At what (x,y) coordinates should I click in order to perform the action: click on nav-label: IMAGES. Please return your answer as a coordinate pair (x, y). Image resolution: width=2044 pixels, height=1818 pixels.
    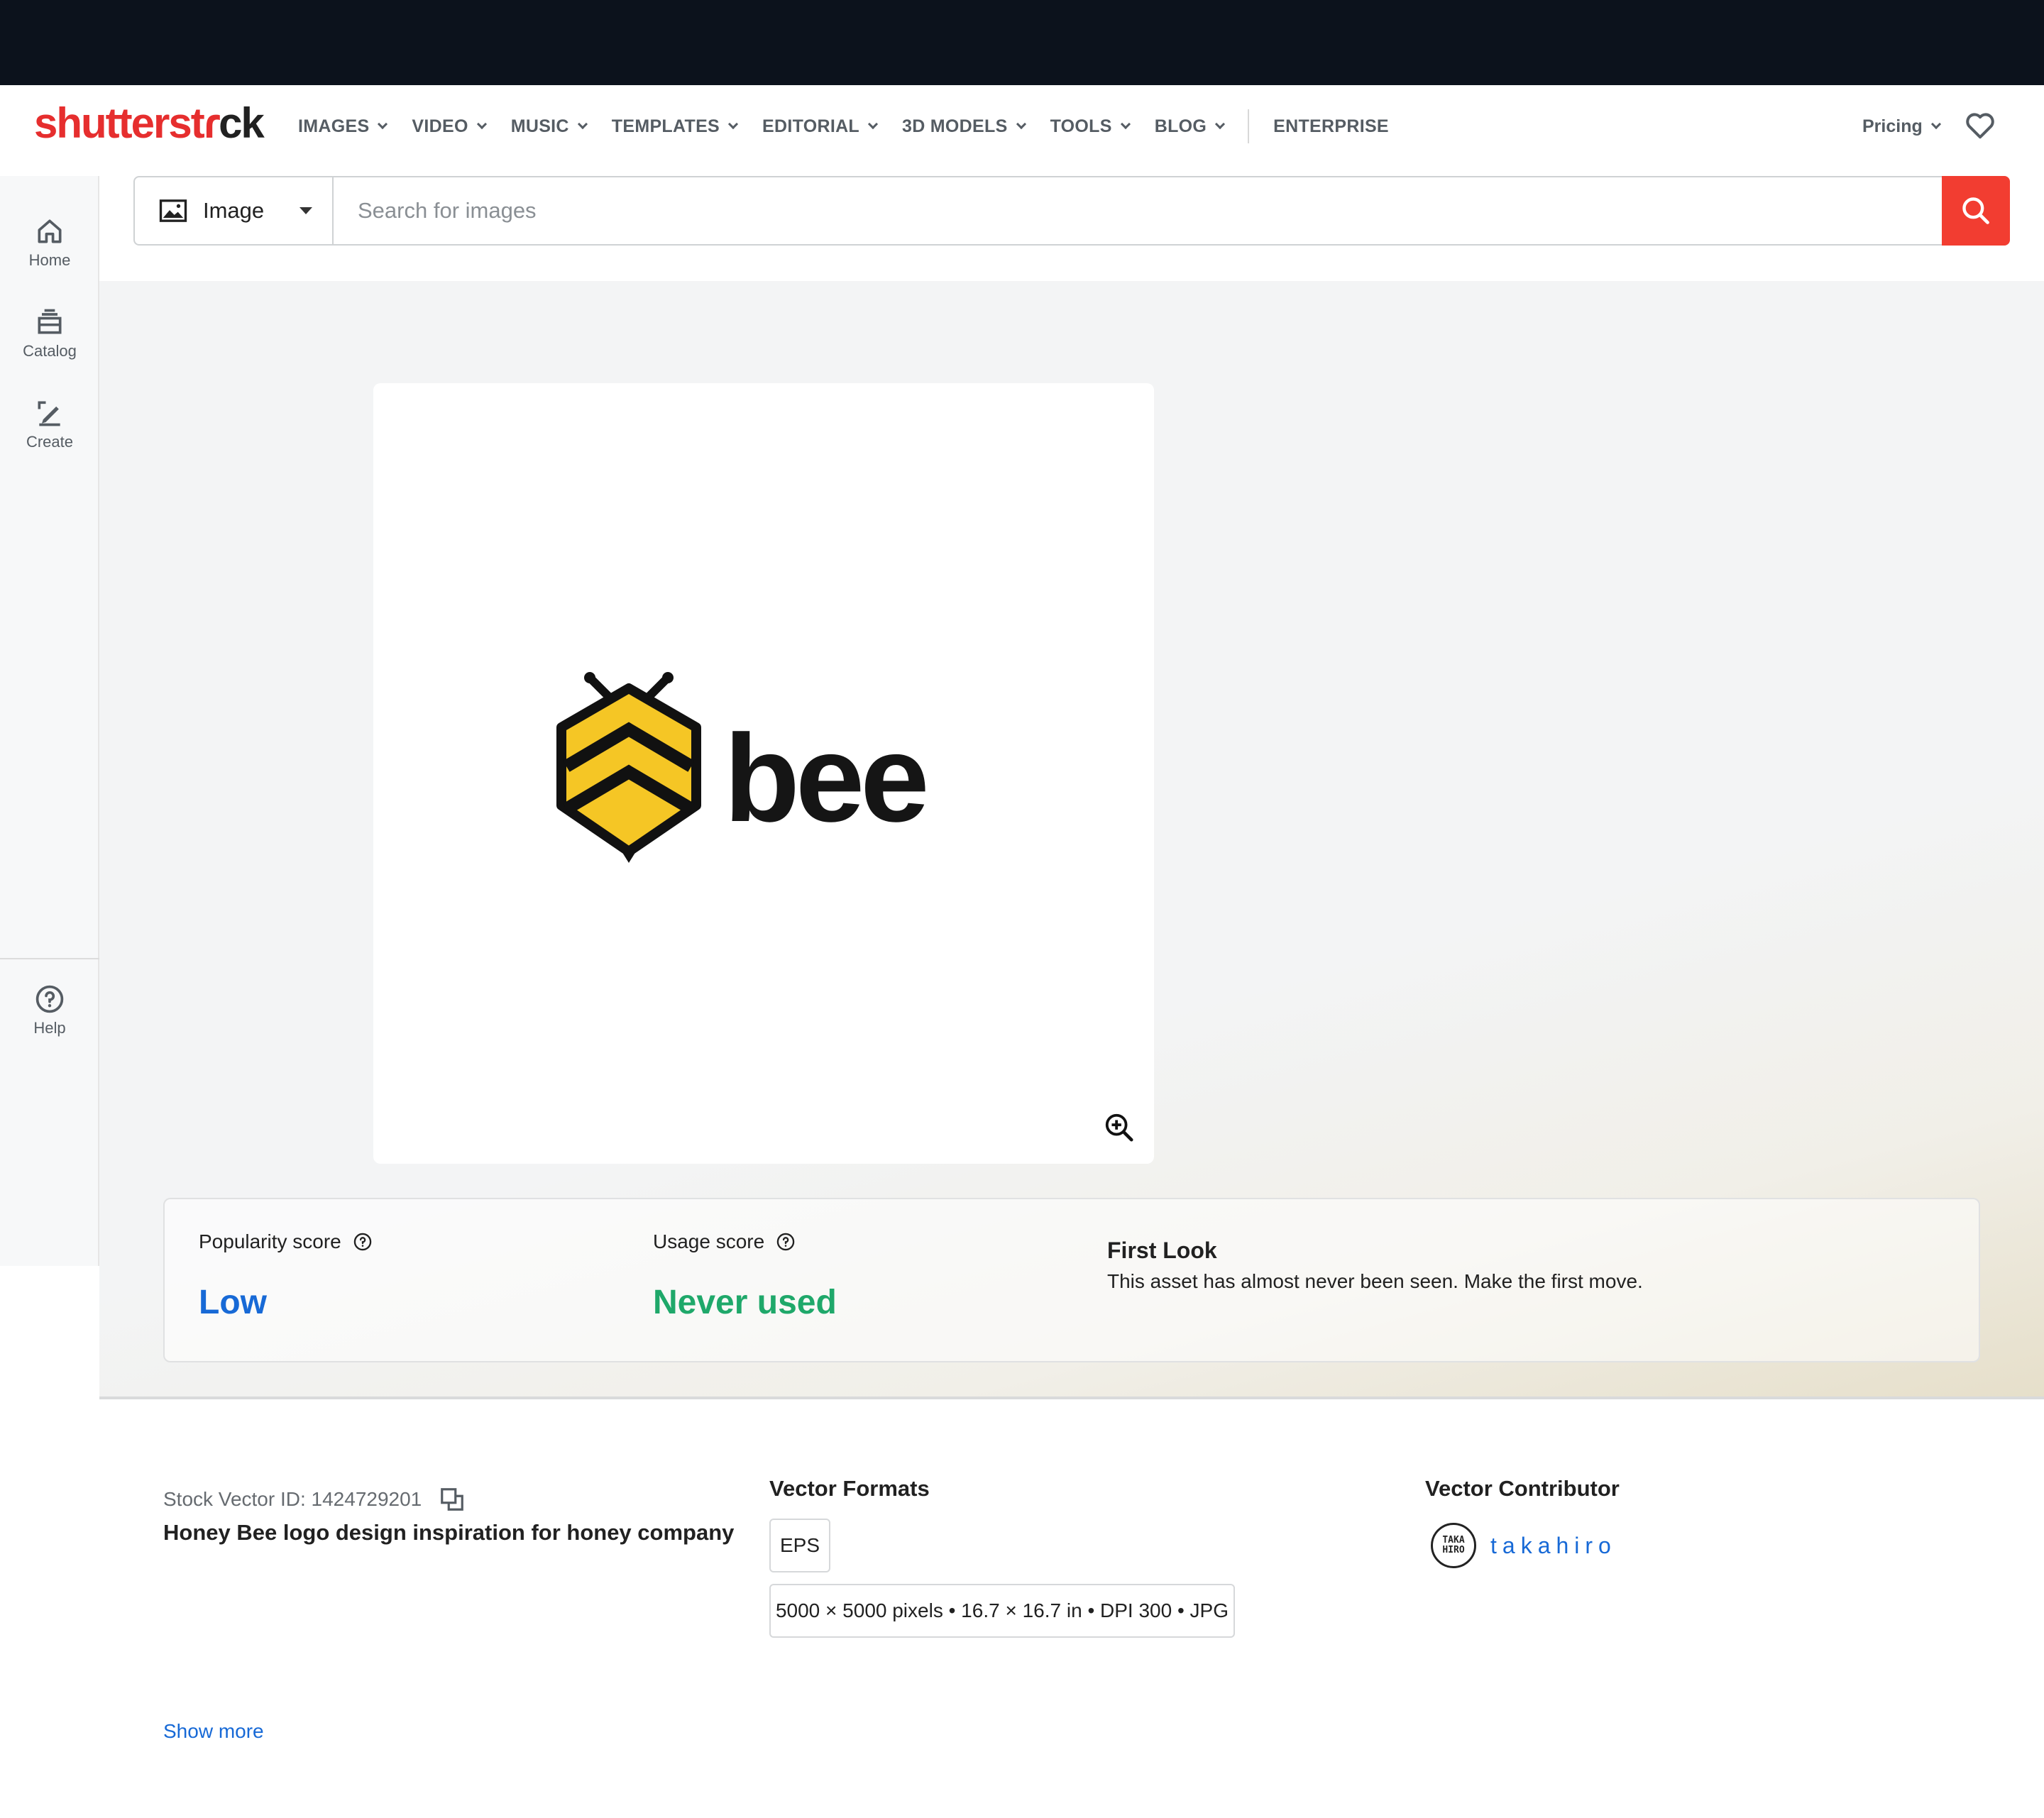
    Looking at the image, I should click on (334, 126).